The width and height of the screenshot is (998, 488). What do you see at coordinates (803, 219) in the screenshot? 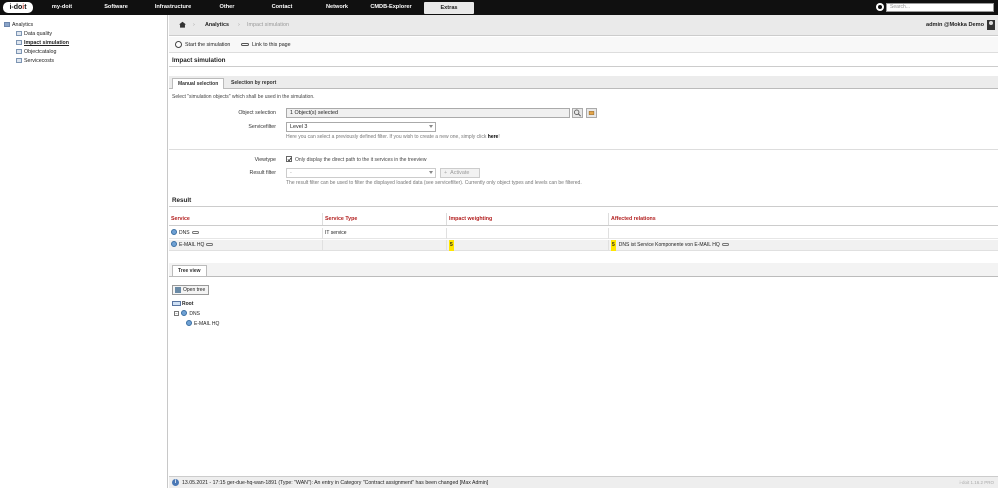
I see `col-affected-relations: Affected relations` at bounding box center [803, 219].